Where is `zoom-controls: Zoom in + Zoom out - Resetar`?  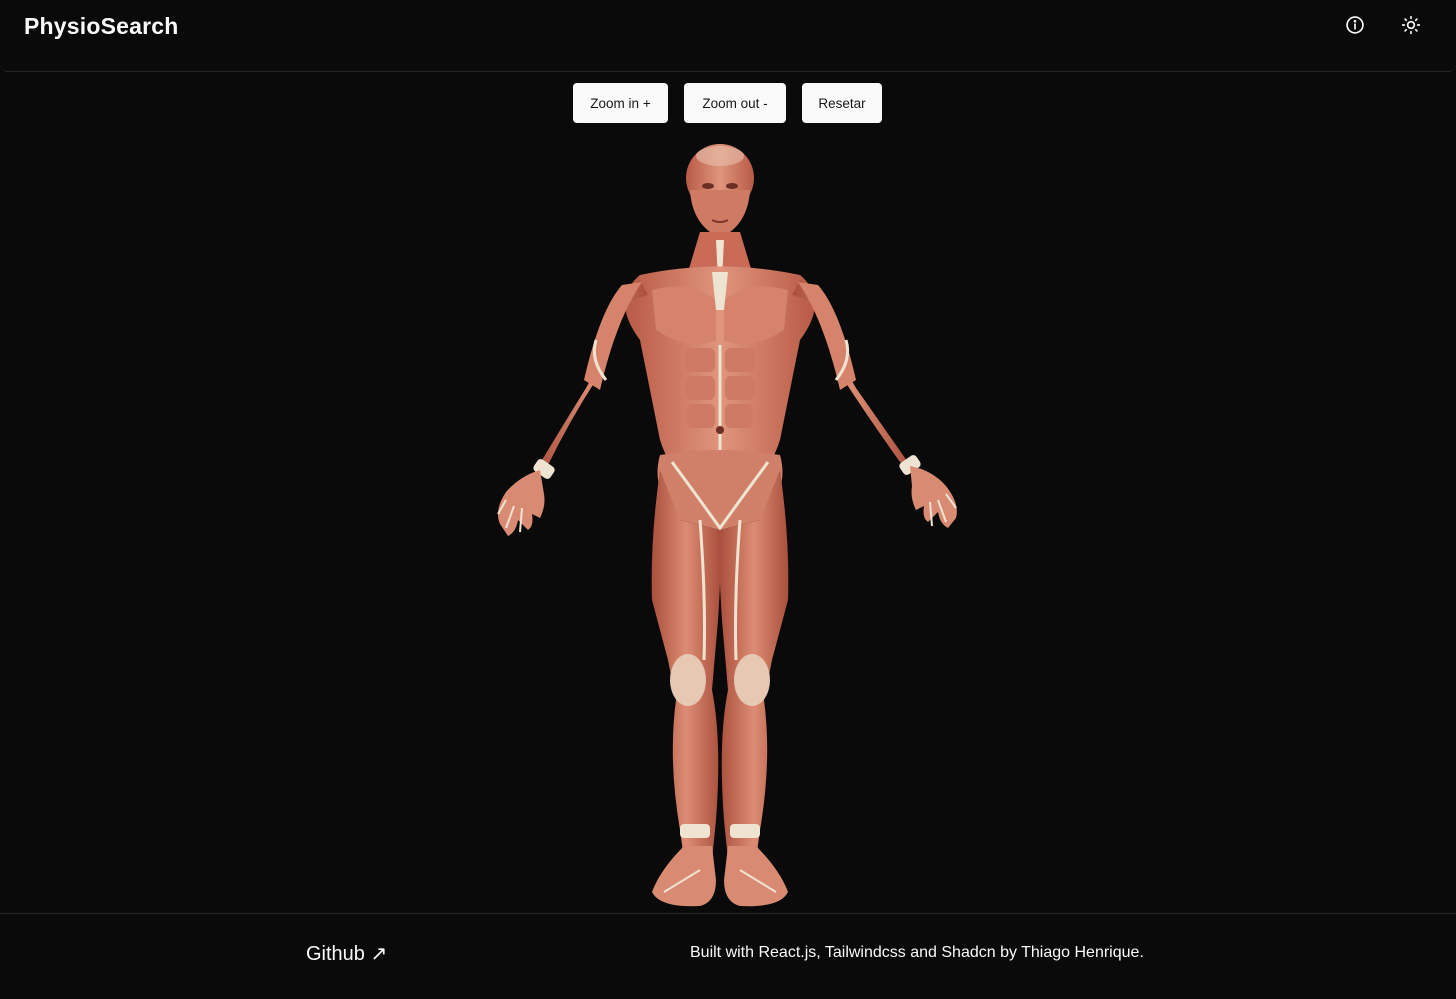
zoom-controls: Zoom in + Zoom out - Resetar is located at coordinates (728, 103).